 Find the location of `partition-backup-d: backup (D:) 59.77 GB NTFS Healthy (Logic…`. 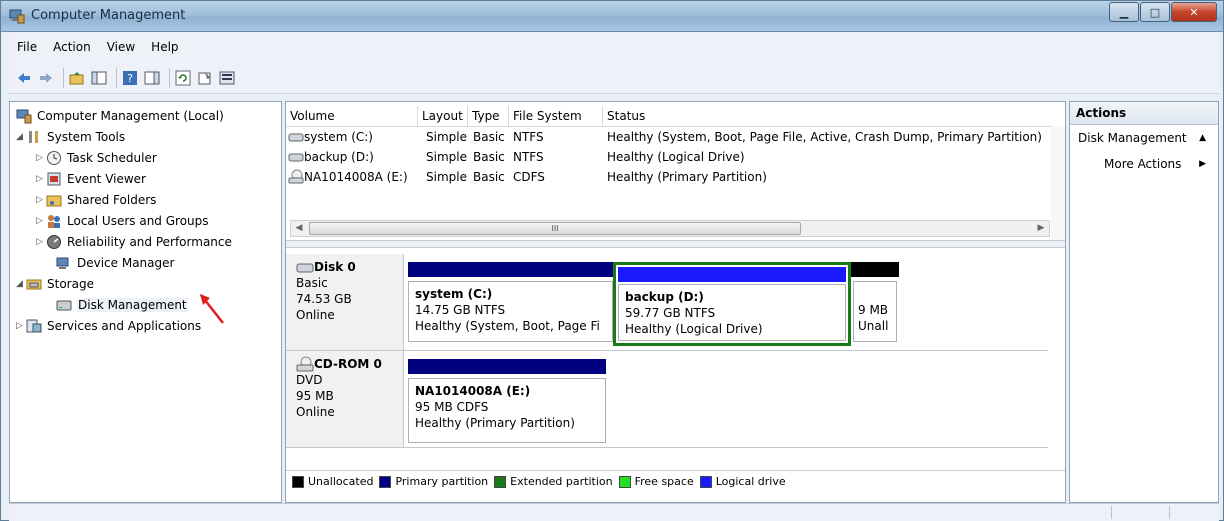

partition-backup-d: backup (D:) 59.77 GB NTFS Healthy (Logic… is located at coordinates (732, 304).